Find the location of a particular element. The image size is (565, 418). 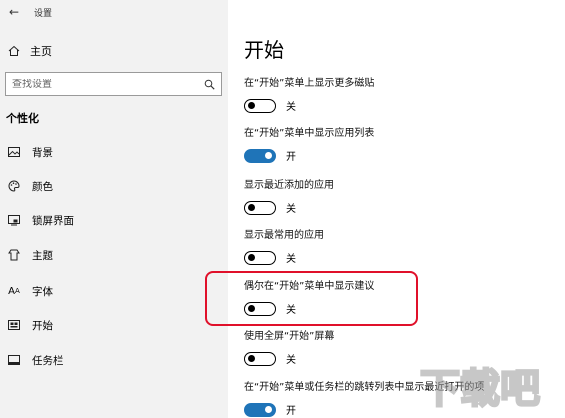

setting-description: 在“开始”菜单上显示更多磁贴 is located at coordinates (309, 83).